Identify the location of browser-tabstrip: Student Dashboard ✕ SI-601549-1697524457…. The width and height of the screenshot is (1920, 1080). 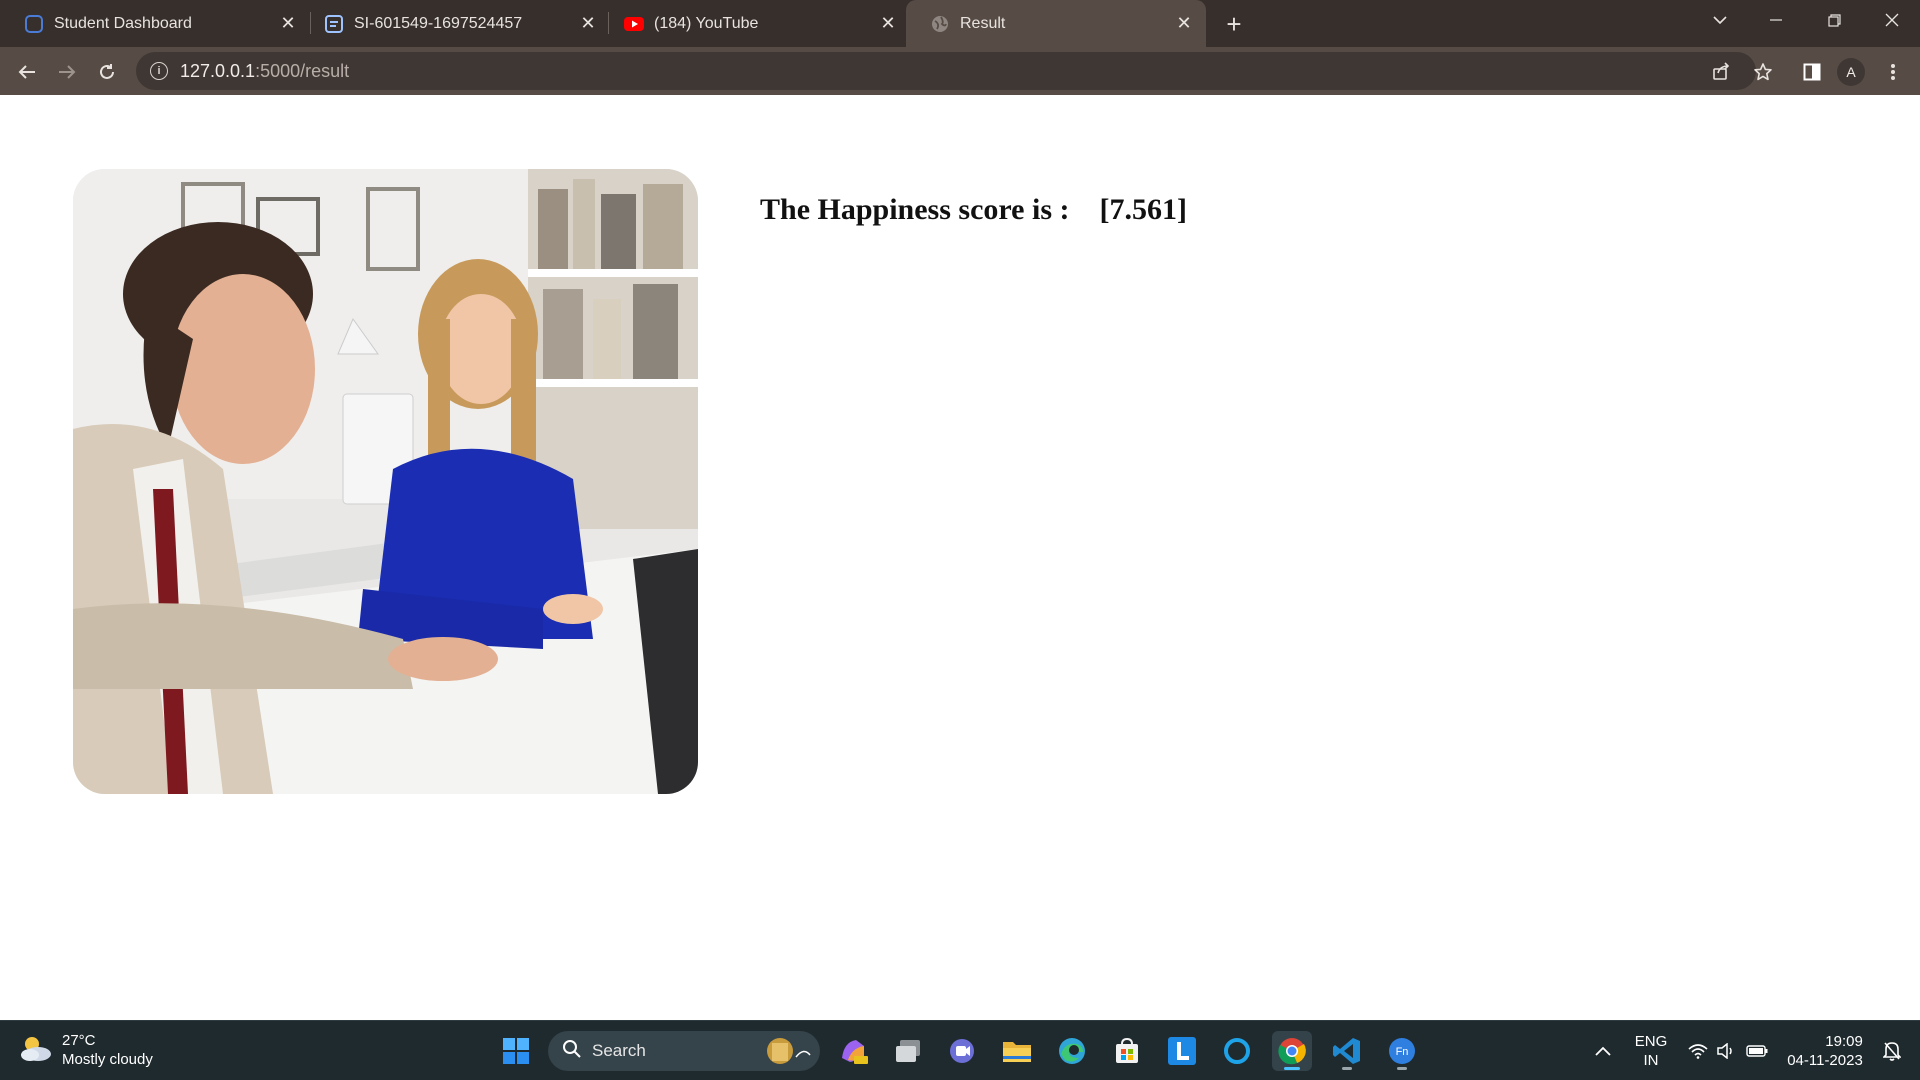
(960, 23).